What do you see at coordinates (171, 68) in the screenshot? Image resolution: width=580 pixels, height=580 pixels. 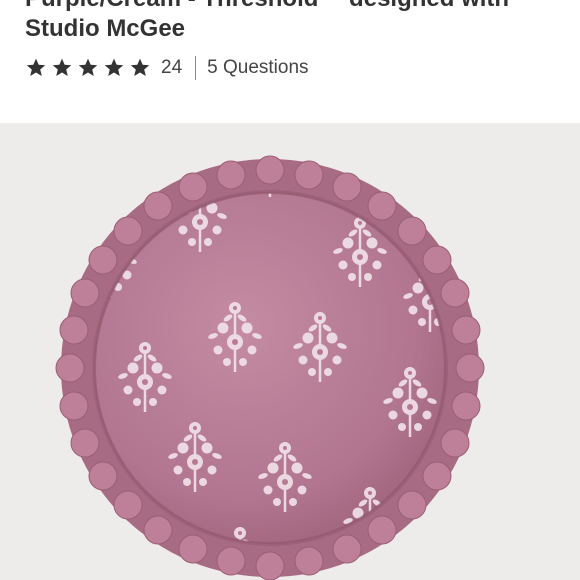 I see `rating-count: 24` at bounding box center [171, 68].